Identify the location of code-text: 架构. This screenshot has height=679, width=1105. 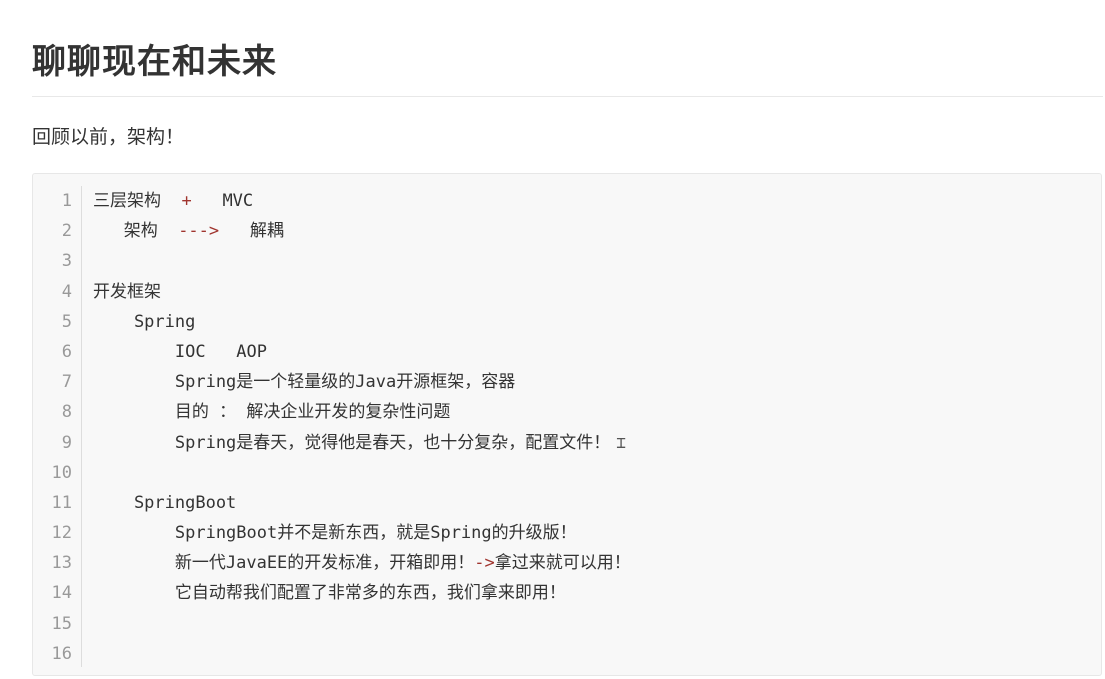
(136, 231).